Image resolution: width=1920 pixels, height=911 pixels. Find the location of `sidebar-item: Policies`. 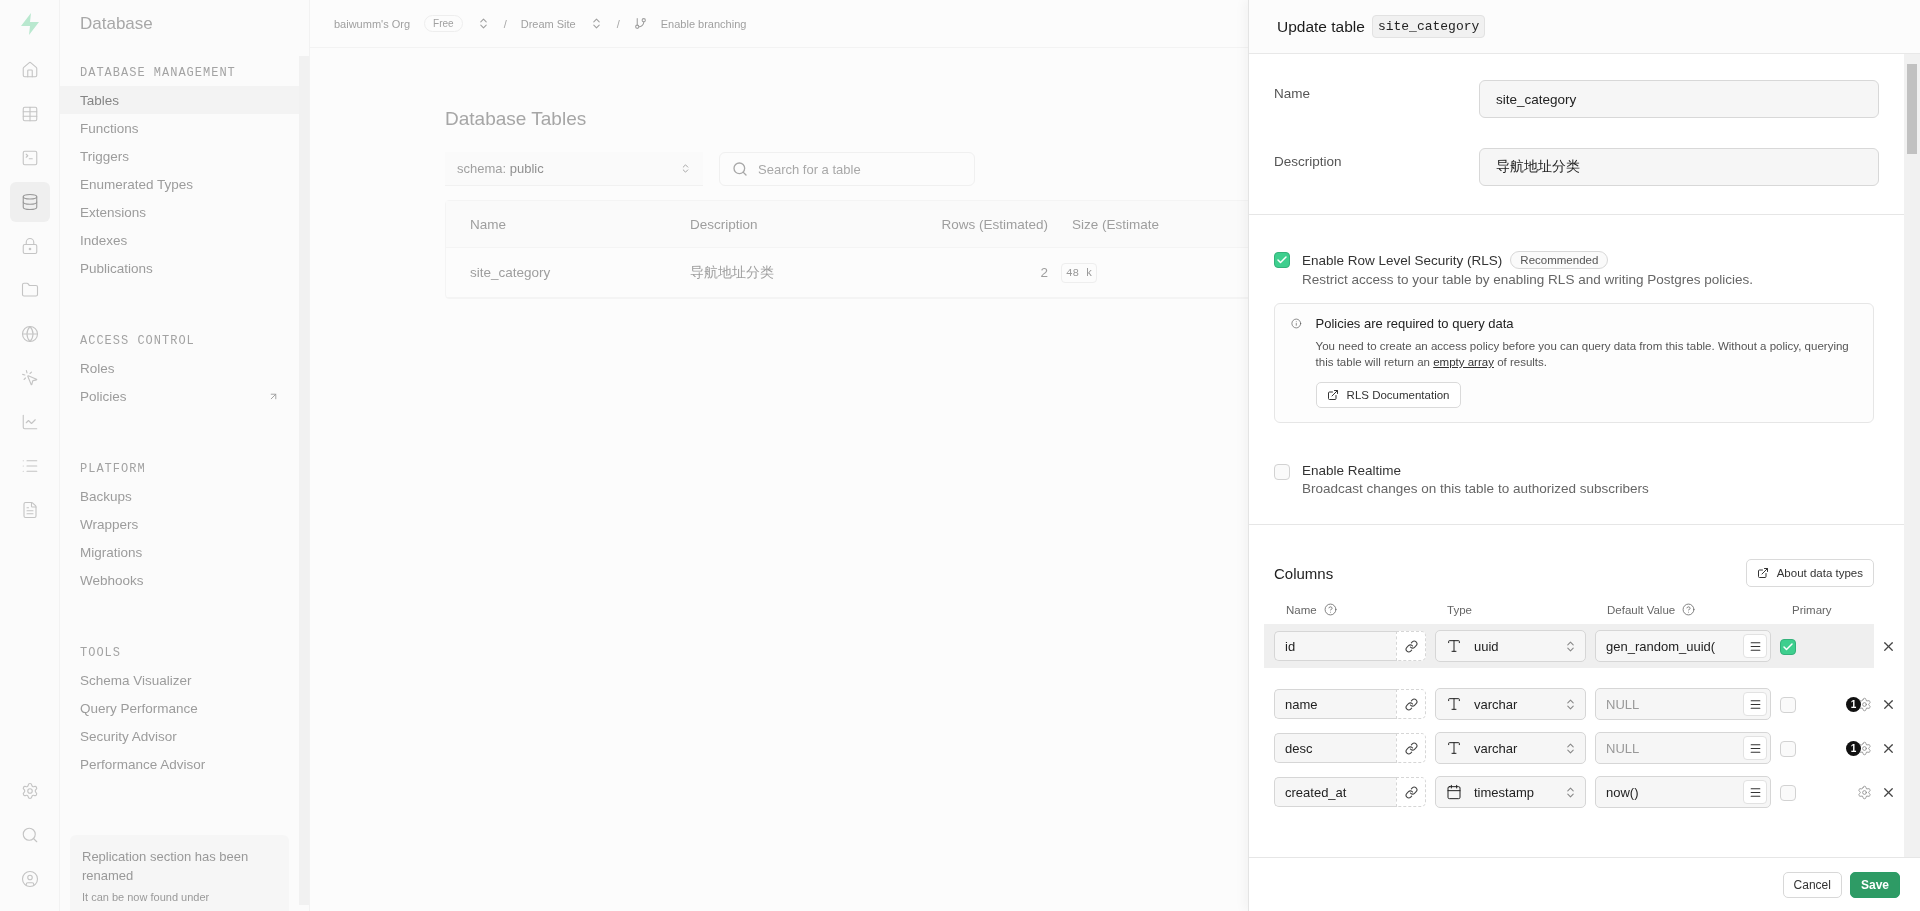

sidebar-item: Policies is located at coordinates (179, 396).